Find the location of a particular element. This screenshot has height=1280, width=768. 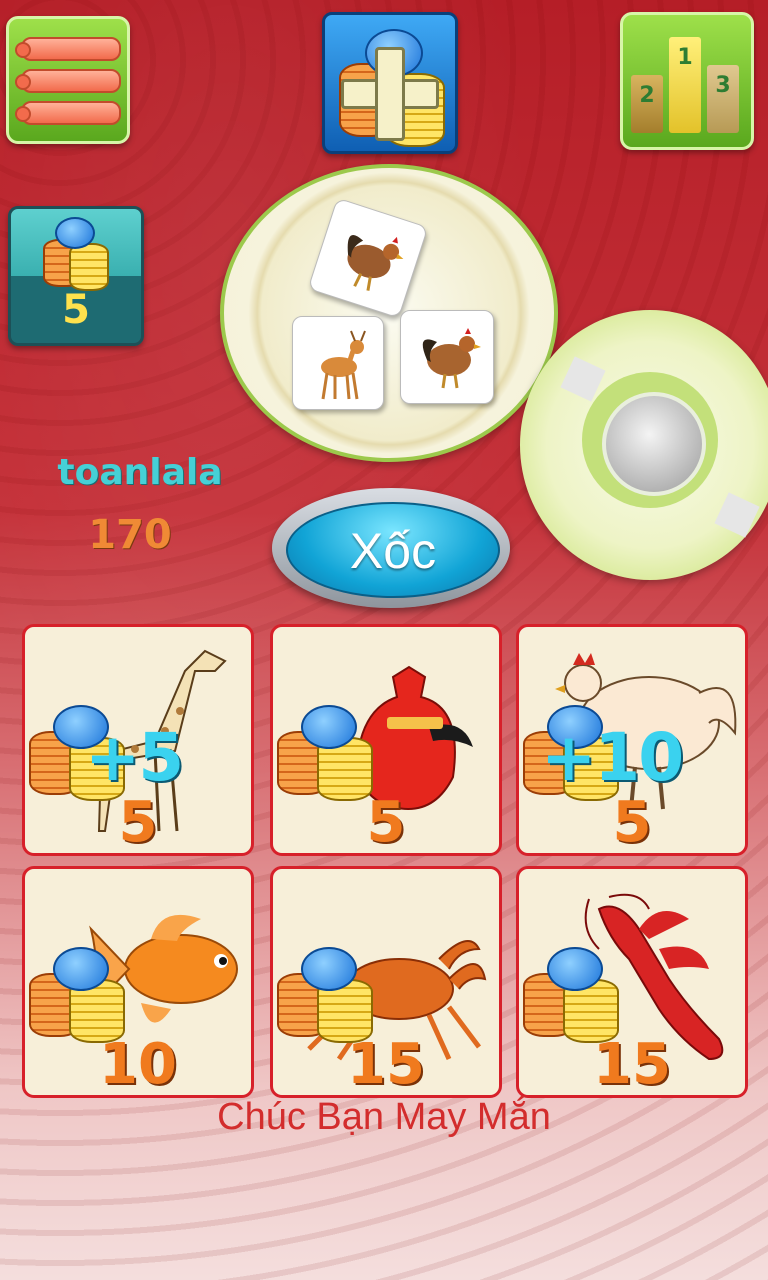

player-score: 170 is located at coordinates (130, 535).